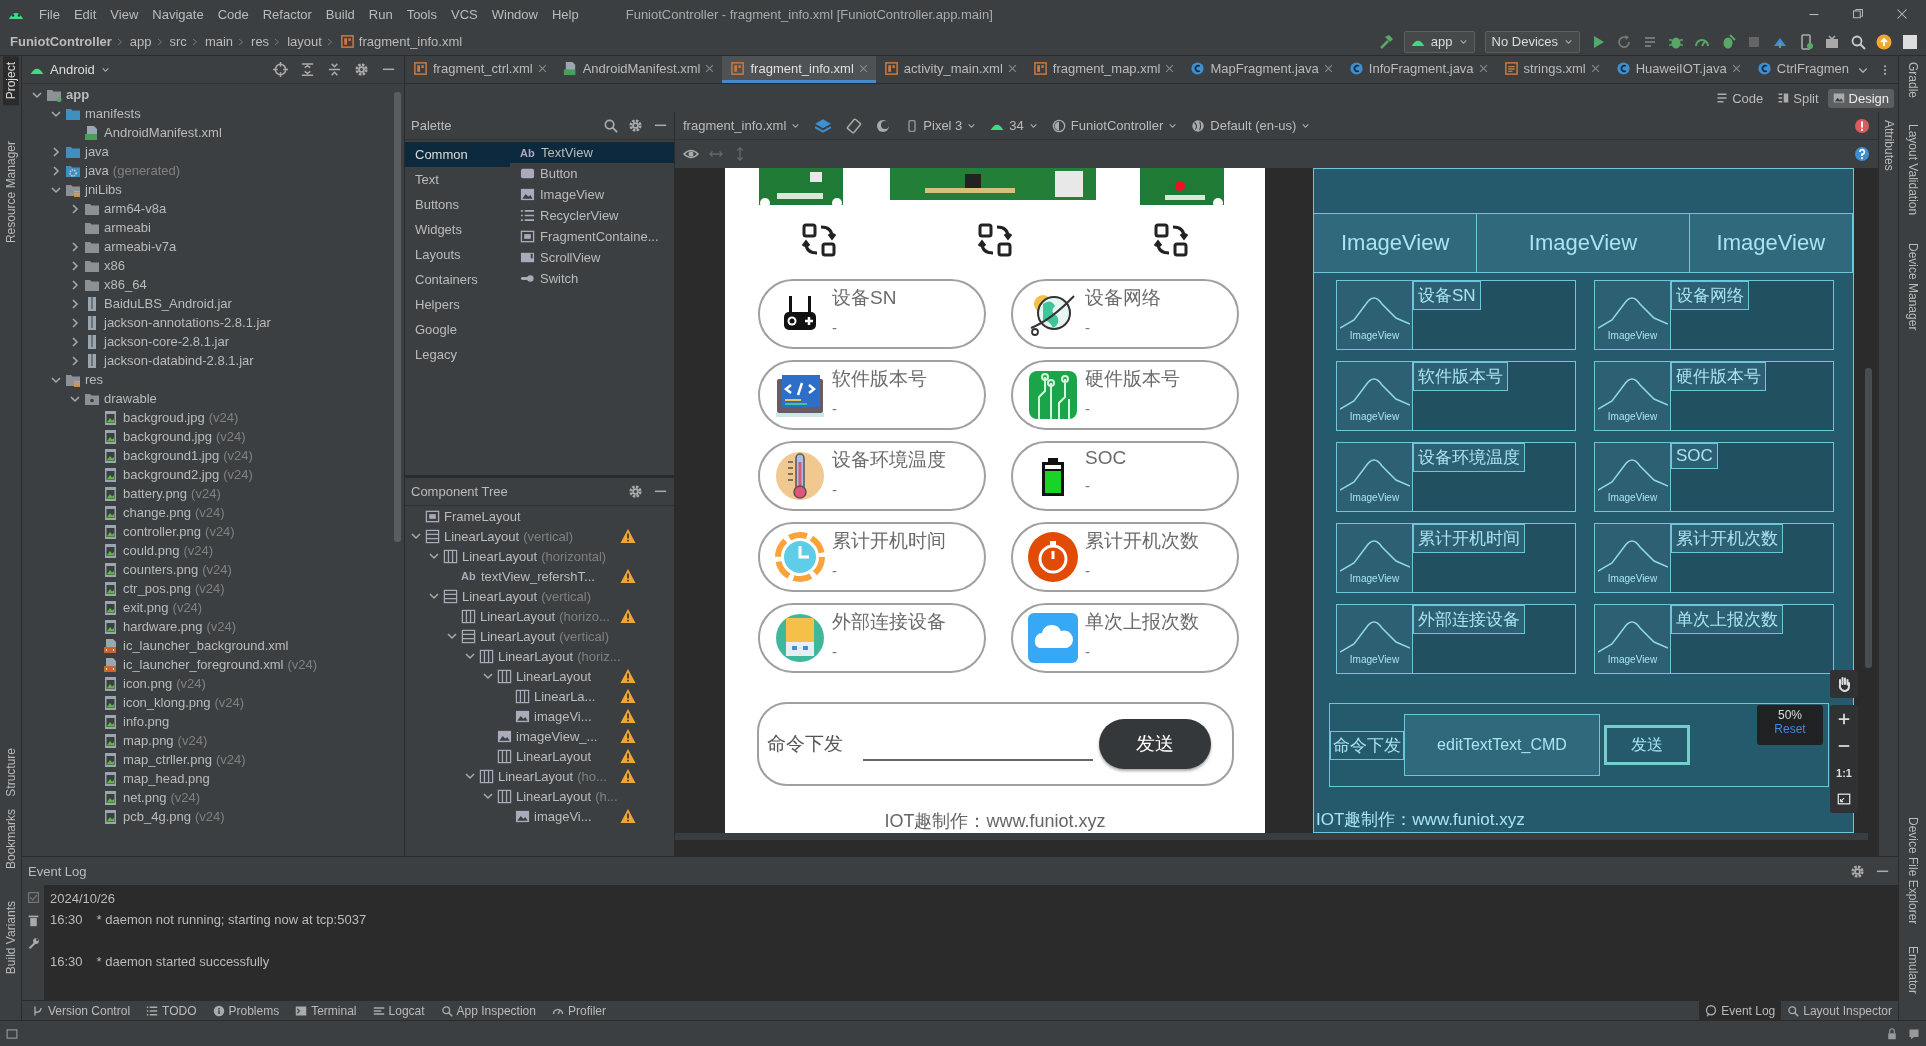 The height and width of the screenshot is (1046, 1926). What do you see at coordinates (140, 246) in the screenshot?
I see `tree-item: armeabi-v7a` at bounding box center [140, 246].